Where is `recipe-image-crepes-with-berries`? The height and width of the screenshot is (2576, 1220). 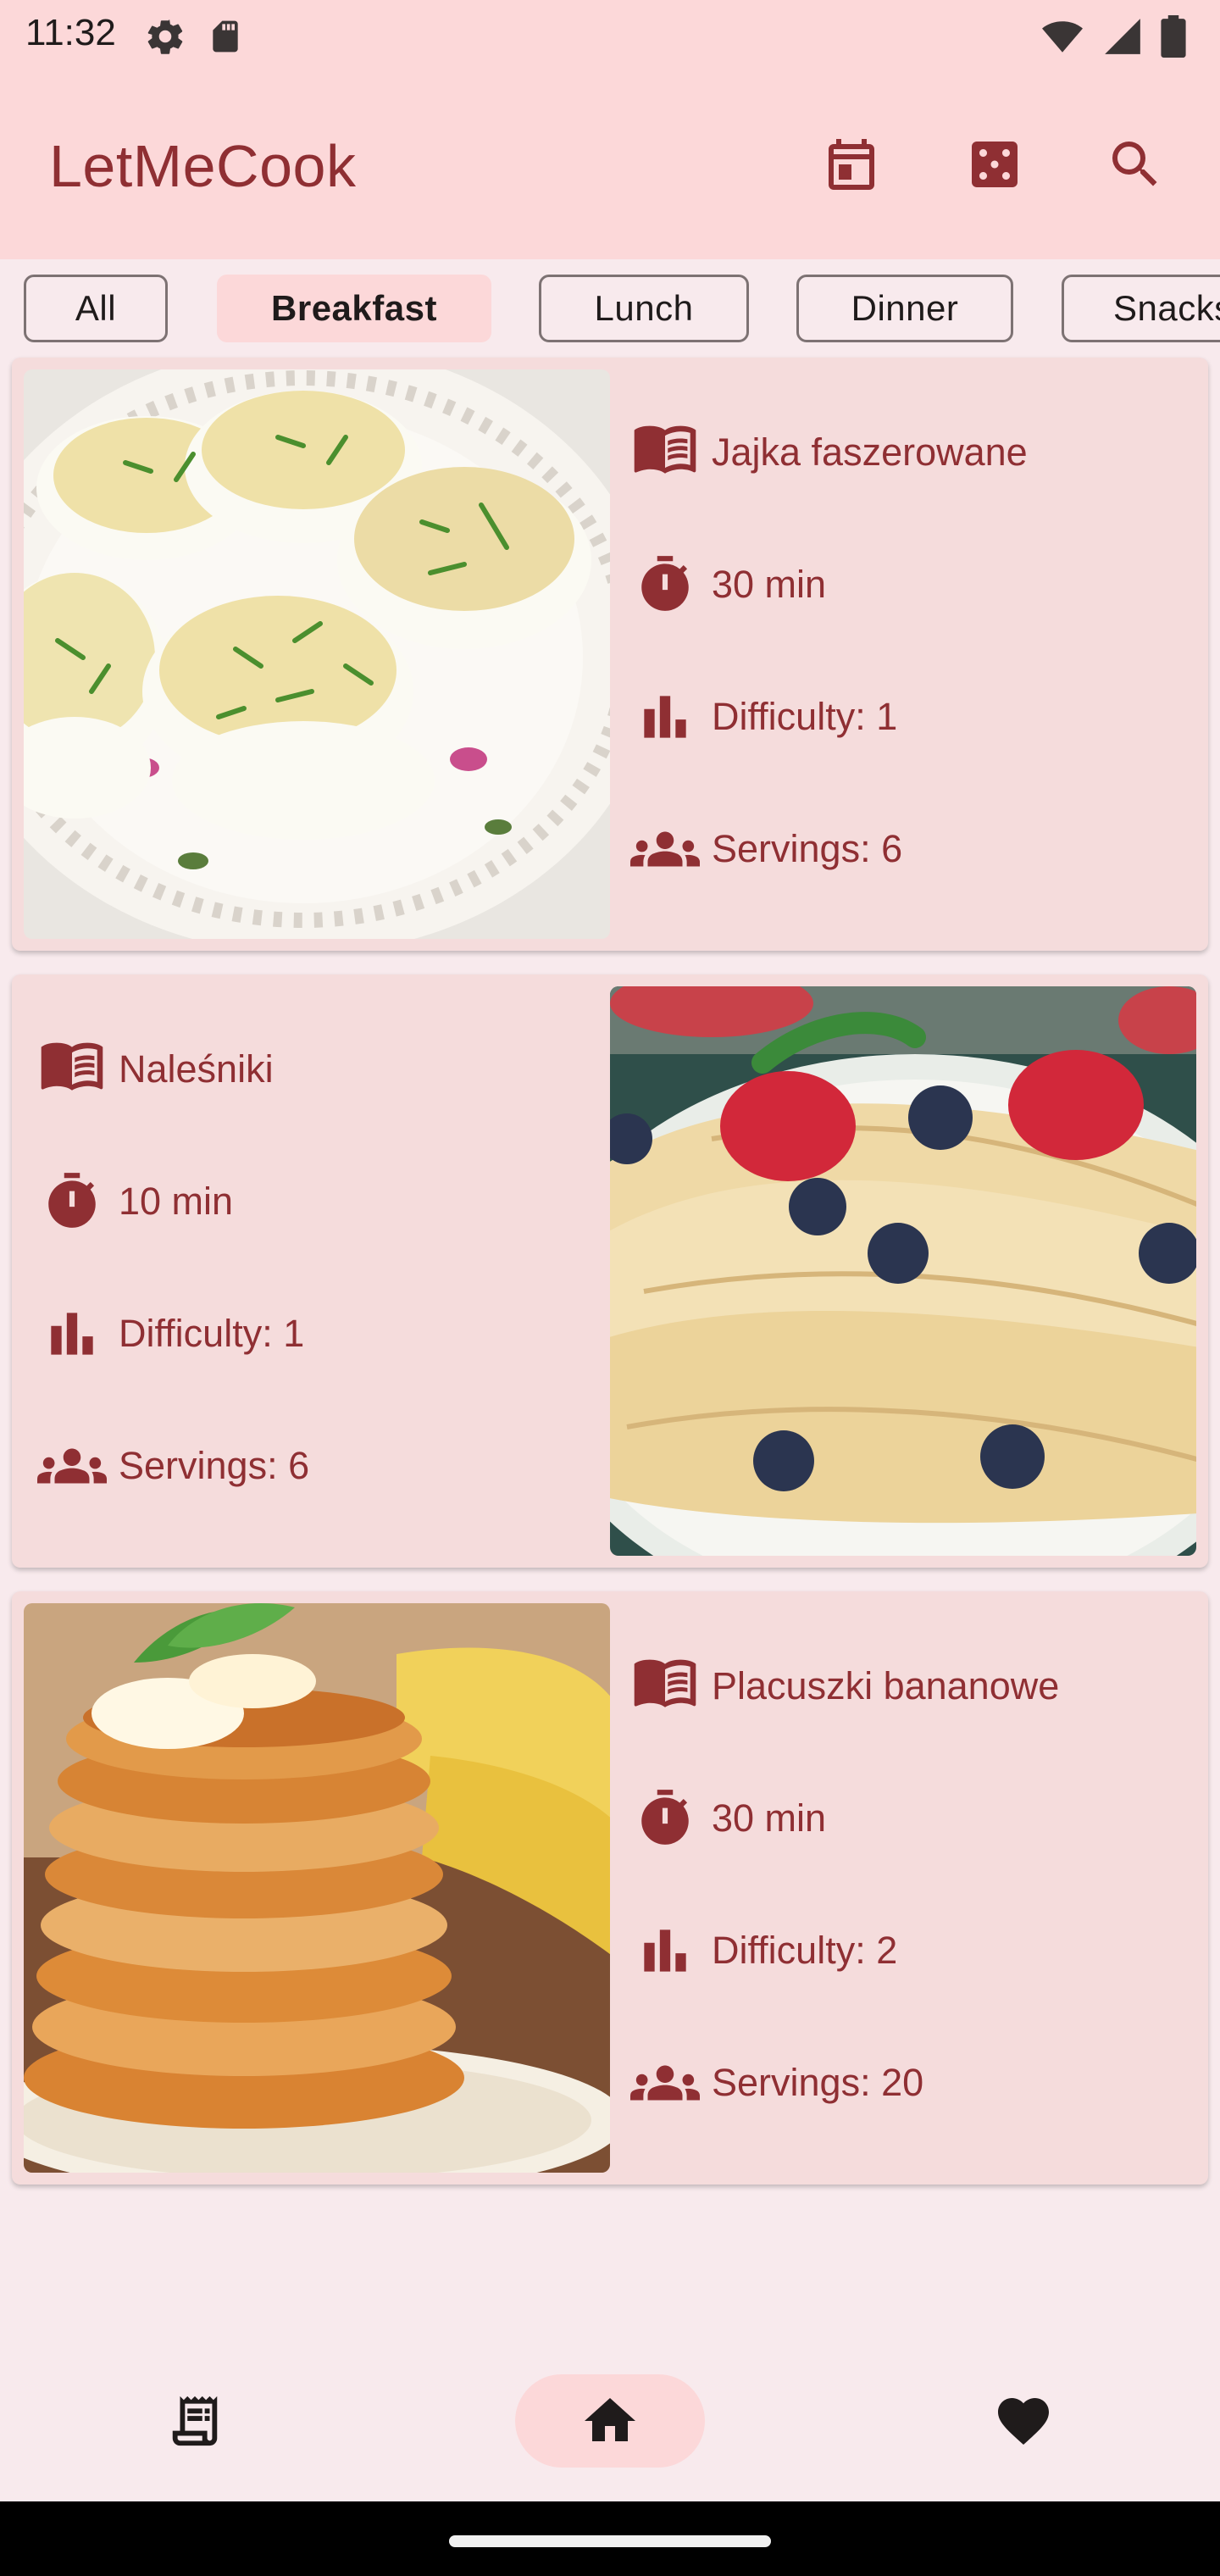
recipe-image-crepes-with-berries is located at coordinates (903, 1271).